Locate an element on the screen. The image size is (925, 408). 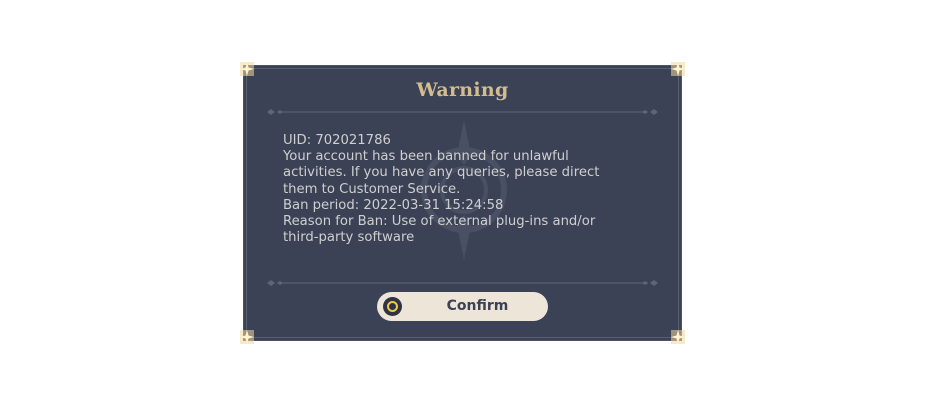
dialog-title: Warning is located at coordinates (462, 90).